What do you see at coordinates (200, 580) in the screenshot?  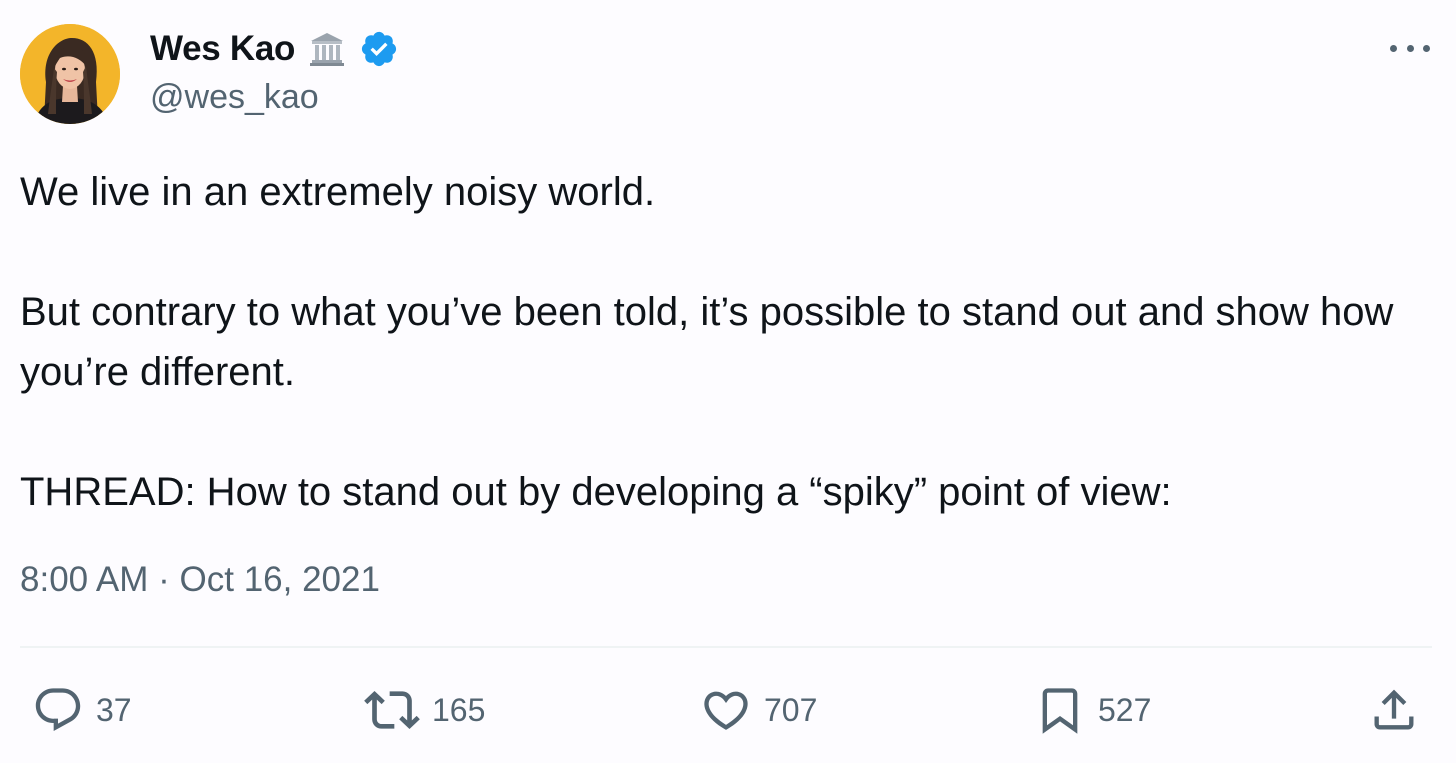 I see `tweet-timestamp: 8:00 AM · Oct 16, 2021` at bounding box center [200, 580].